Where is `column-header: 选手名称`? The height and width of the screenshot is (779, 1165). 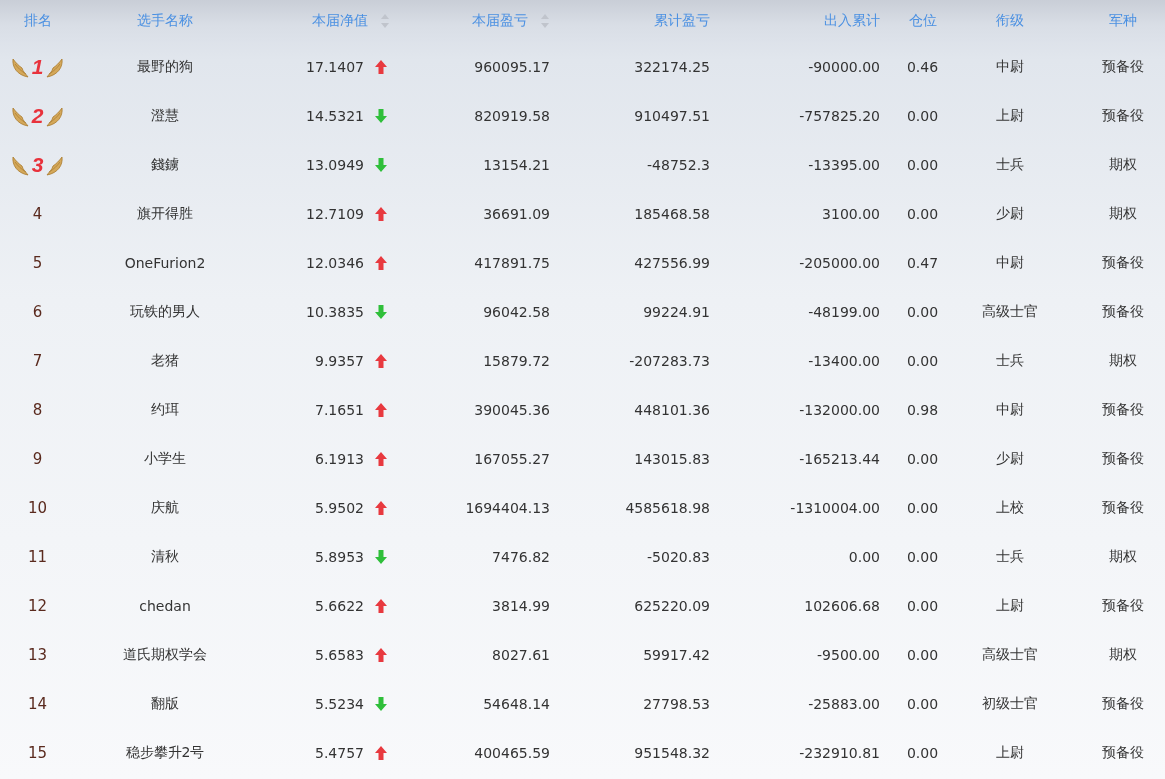
column-header: 选手名称 is located at coordinates (165, 21).